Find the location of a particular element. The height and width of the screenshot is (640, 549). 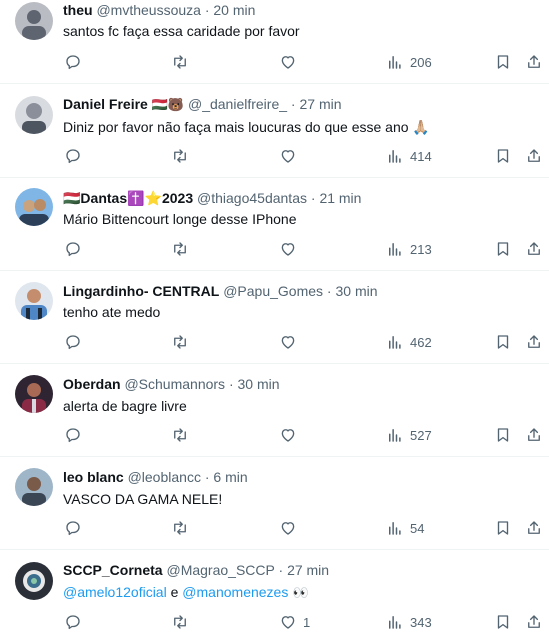

user-handle: @leoblancc is located at coordinates (164, 477).